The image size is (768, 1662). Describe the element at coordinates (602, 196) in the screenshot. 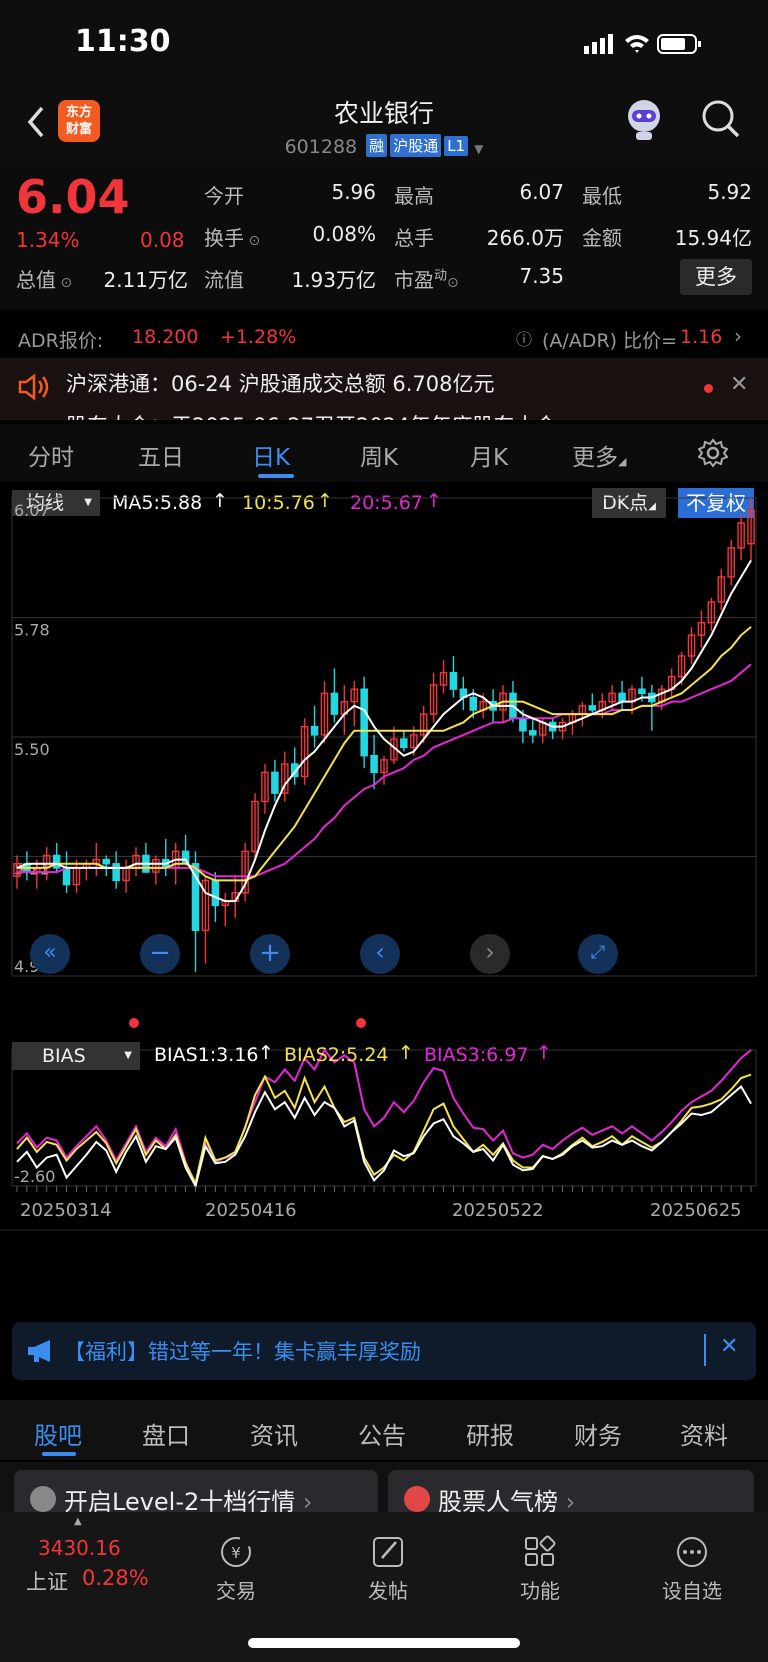

I see `low-label: 最低` at that location.